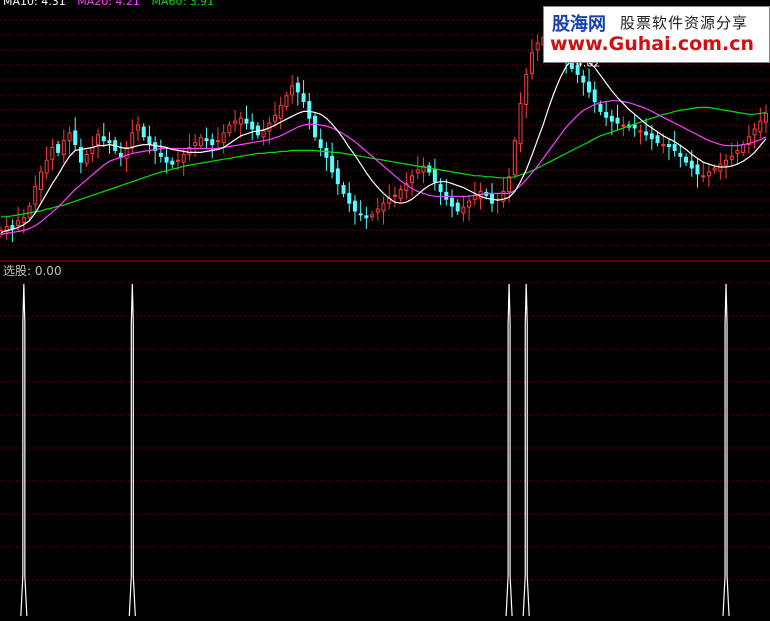 This screenshot has width=770, height=621. What do you see at coordinates (34, 4) in the screenshot?
I see `legend-ma10: MA10: 4.31` at bounding box center [34, 4].